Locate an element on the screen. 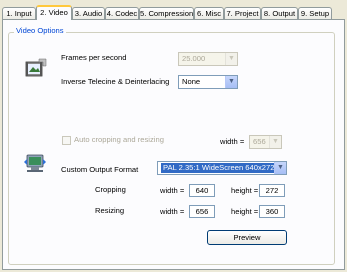  cropping-width-field: 640 is located at coordinates (202, 190).